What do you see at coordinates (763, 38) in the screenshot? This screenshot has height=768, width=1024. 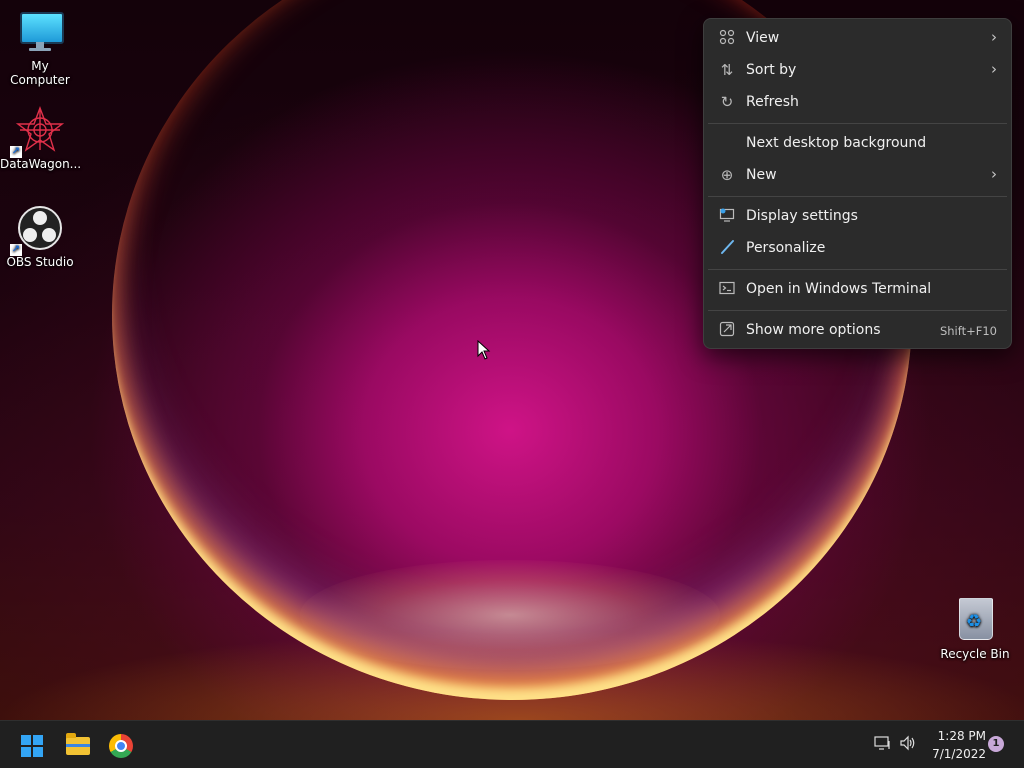 I see `menu-item-label: View` at bounding box center [763, 38].